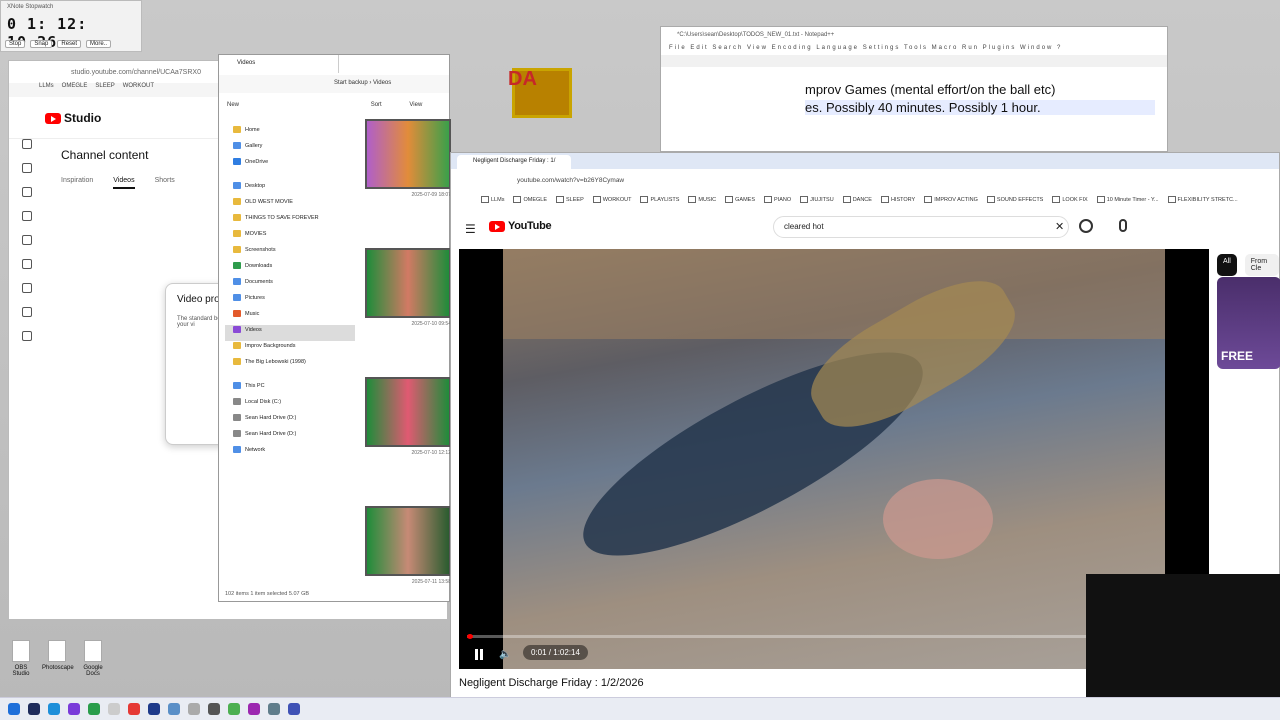 Image resolution: width=1280 pixels, height=720 pixels. I want to click on bookmark: PLAYLISTS, so click(659, 199).